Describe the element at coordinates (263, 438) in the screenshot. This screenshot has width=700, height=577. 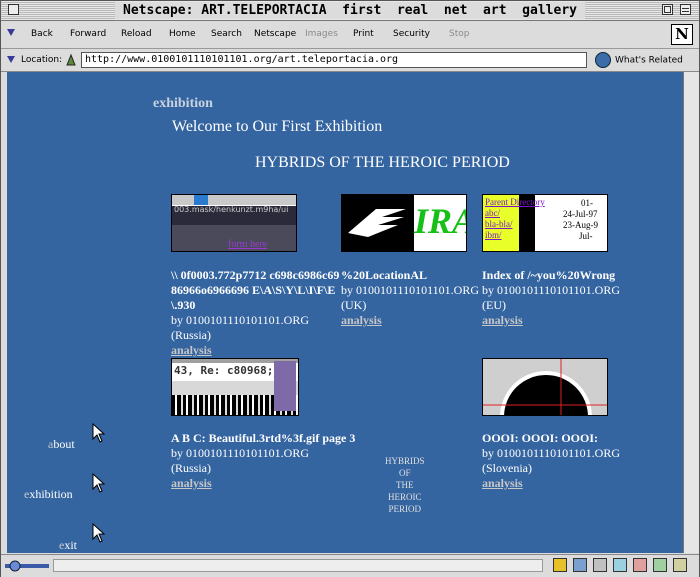
I see `artwork-title: A B C: Beautiful.3rtd%3f.gif page 3` at that location.